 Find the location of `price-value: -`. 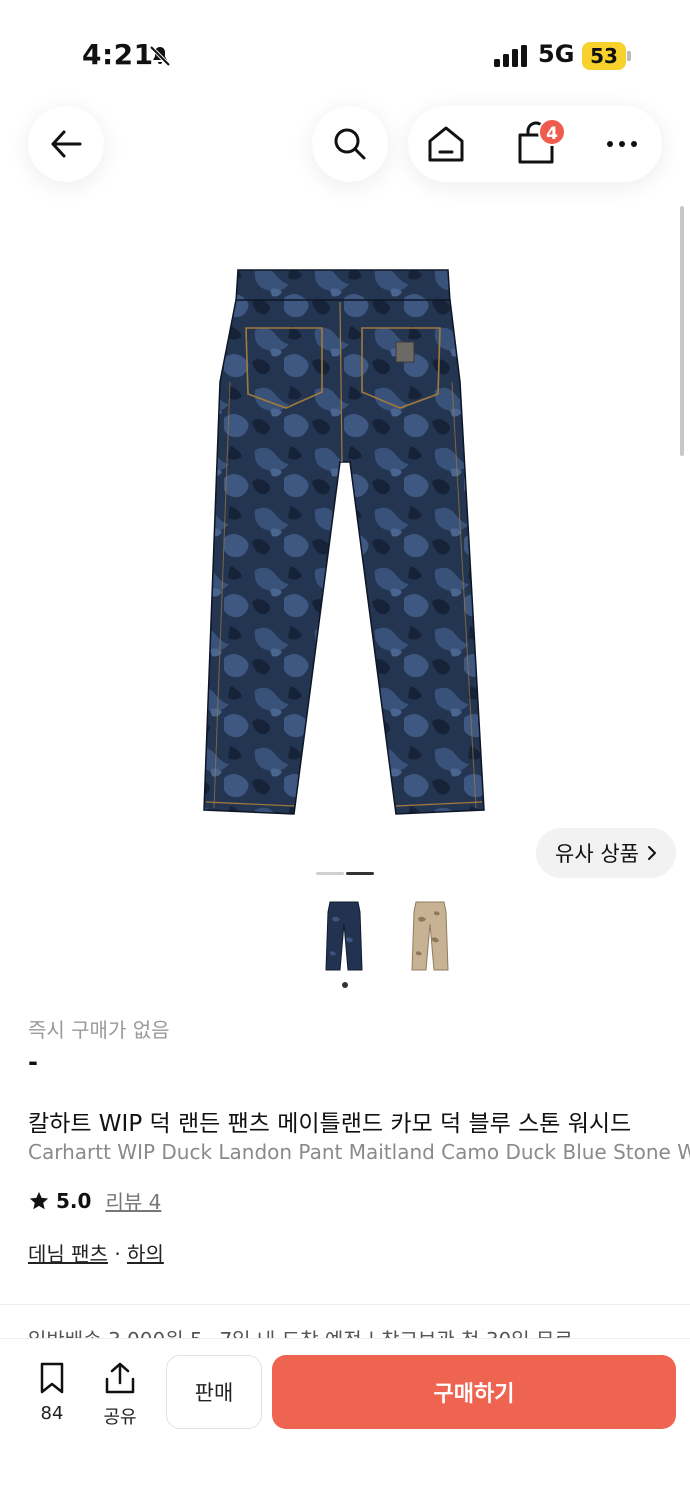

price-value: - is located at coordinates (33, 1062).